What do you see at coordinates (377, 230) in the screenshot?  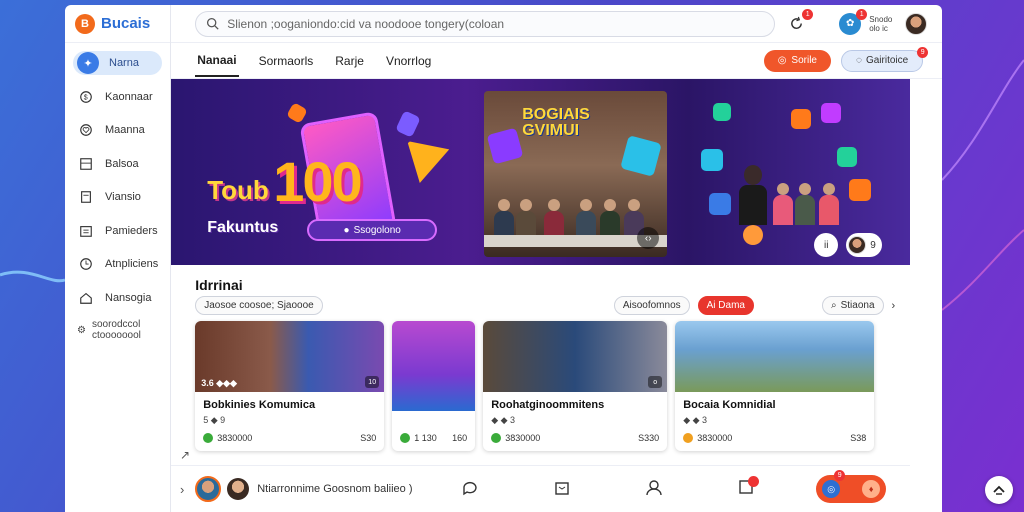 I see `banner-cta-label: Ssogolono` at bounding box center [377, 230].